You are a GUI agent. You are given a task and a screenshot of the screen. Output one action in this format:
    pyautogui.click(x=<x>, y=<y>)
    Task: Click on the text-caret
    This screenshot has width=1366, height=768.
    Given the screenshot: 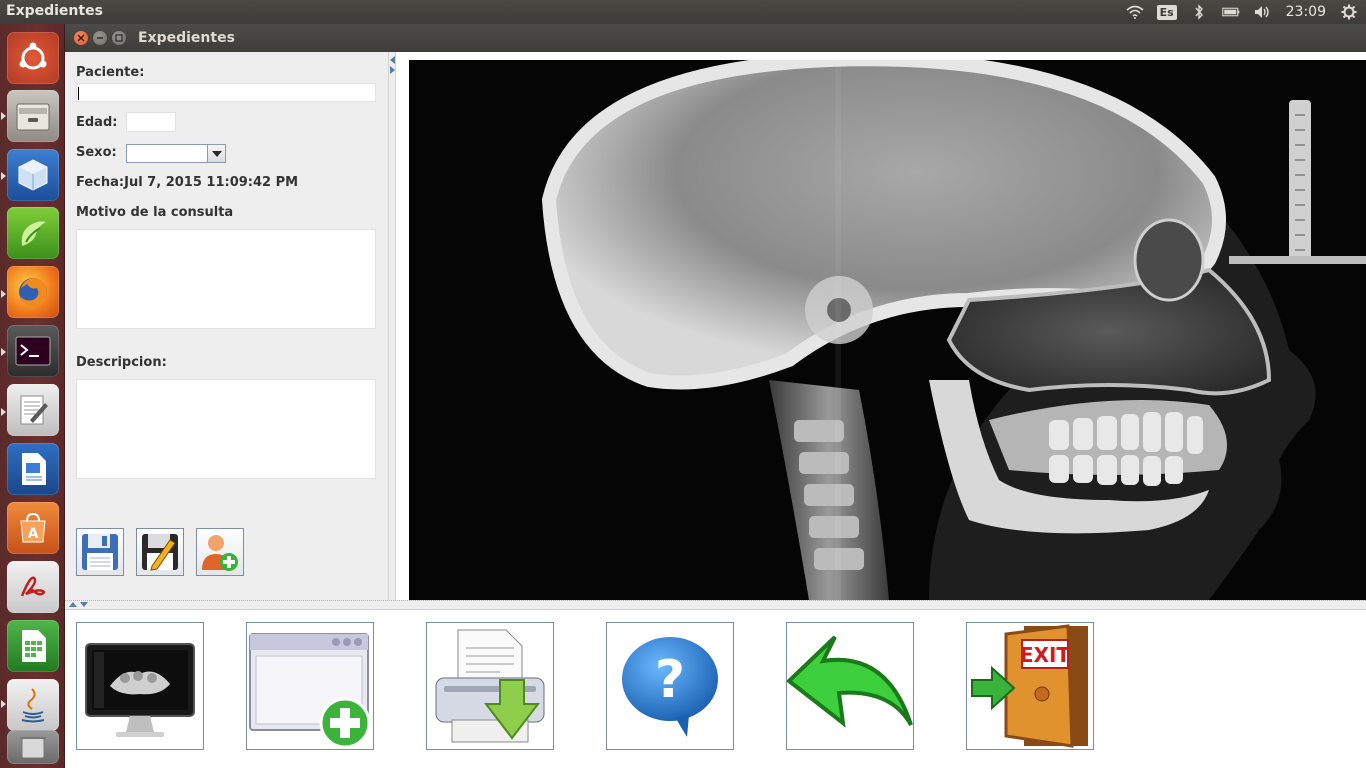 What is the action you would take?
    pyautogui.click(x=78, y=93)
    